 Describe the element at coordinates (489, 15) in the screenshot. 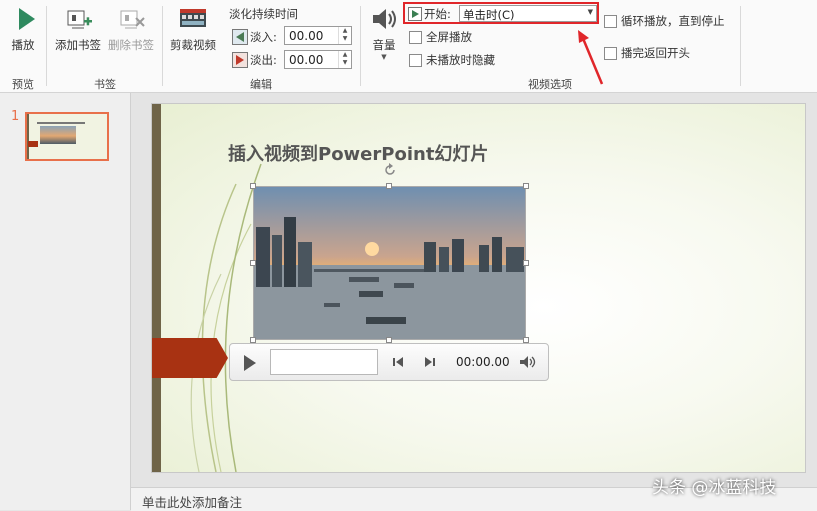

I see `start-dropdown-value: 单击时(C)` at that location.